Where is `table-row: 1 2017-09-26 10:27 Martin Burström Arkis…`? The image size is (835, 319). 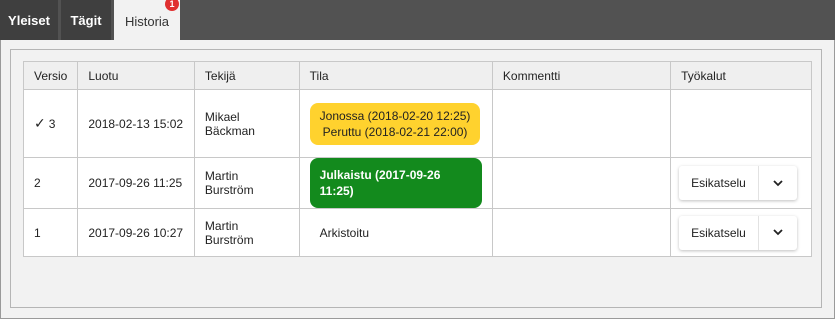 table-row: 1 2017-09-26 10:27 Martin Burström Arkis… is located at coordinates (417, 232).